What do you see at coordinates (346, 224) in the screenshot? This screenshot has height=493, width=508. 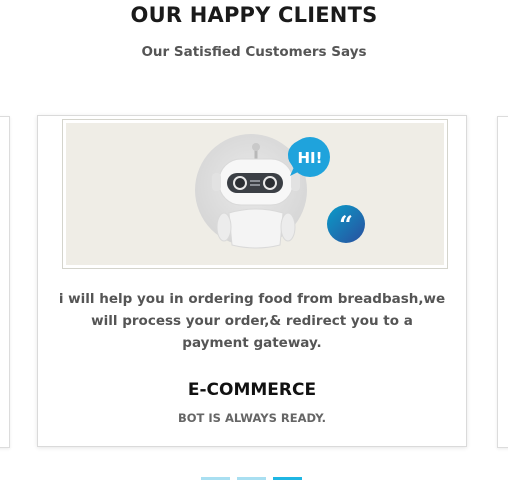 I see `quote-icon: “` at bounding box center [346, 224].